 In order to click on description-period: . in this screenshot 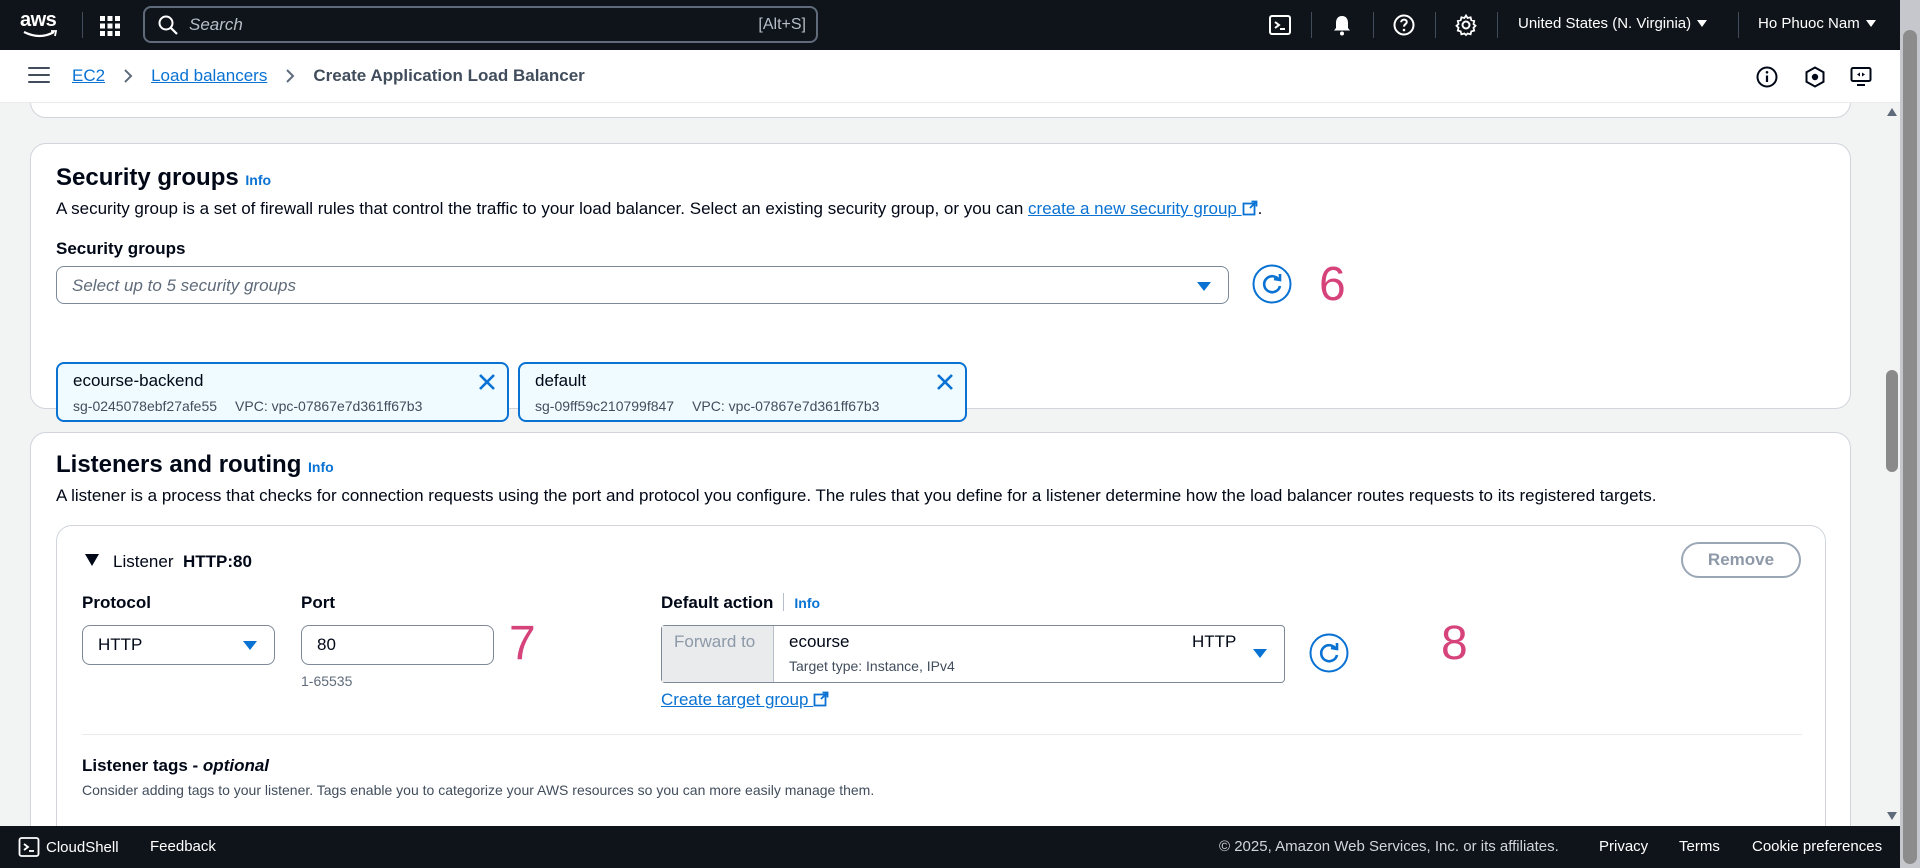, I will do `click(1260, 208)`.